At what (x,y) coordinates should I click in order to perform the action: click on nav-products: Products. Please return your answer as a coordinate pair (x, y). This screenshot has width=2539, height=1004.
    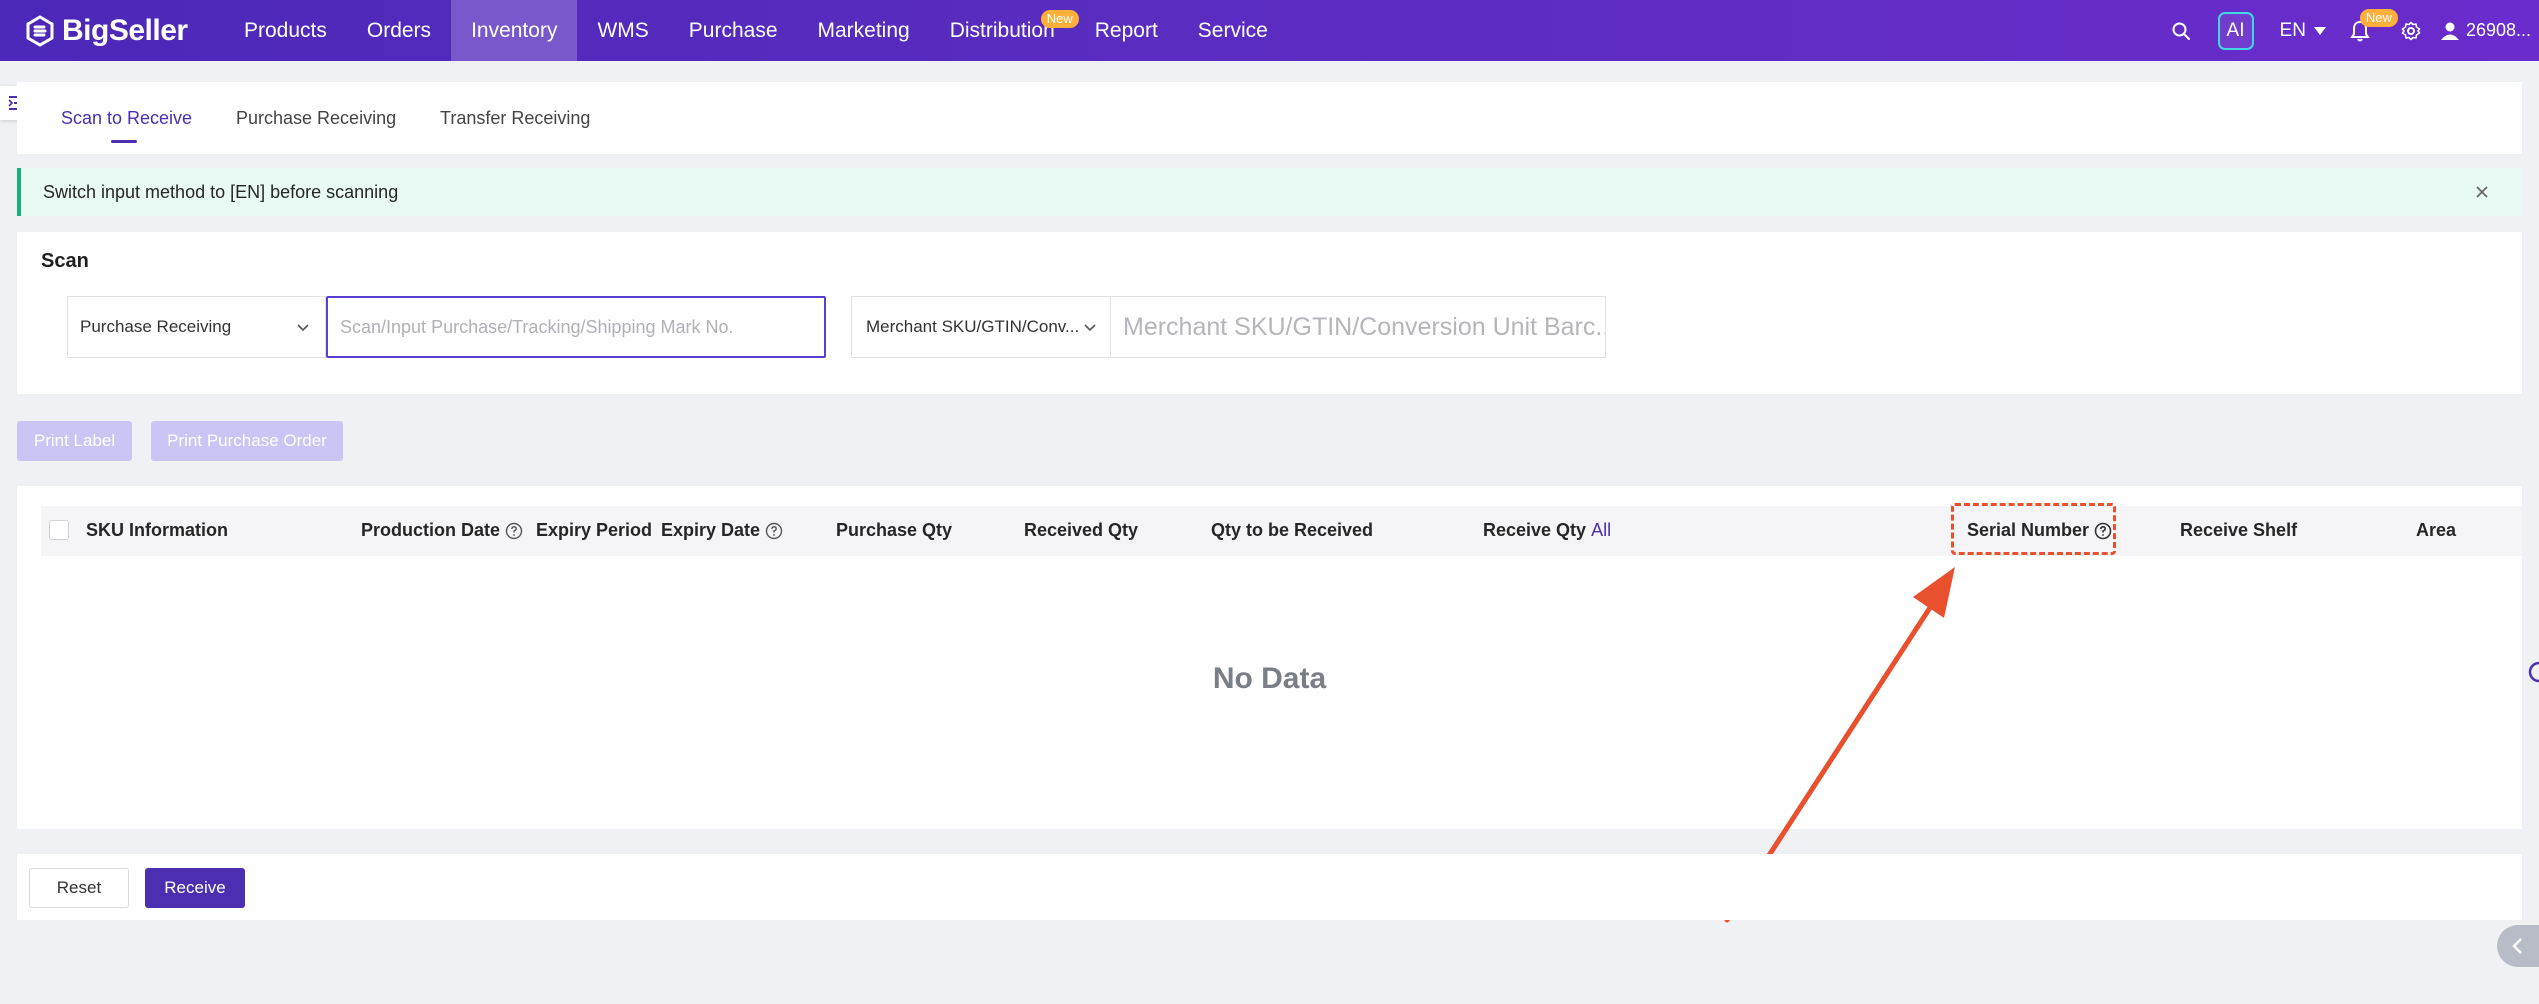
    Looking at the image, I should click on (285, 30).